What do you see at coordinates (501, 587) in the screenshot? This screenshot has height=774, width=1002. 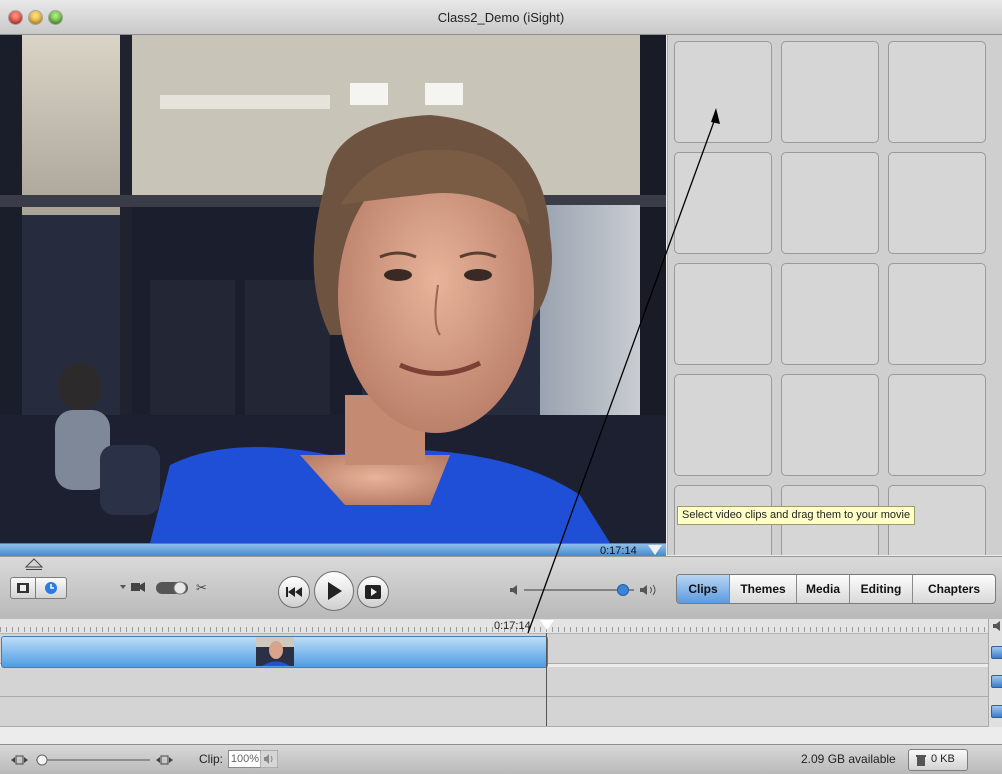 I see `control-toolbar: ✂ Clips Themes Media Editing Chapters` at bounding box center [501, 587].